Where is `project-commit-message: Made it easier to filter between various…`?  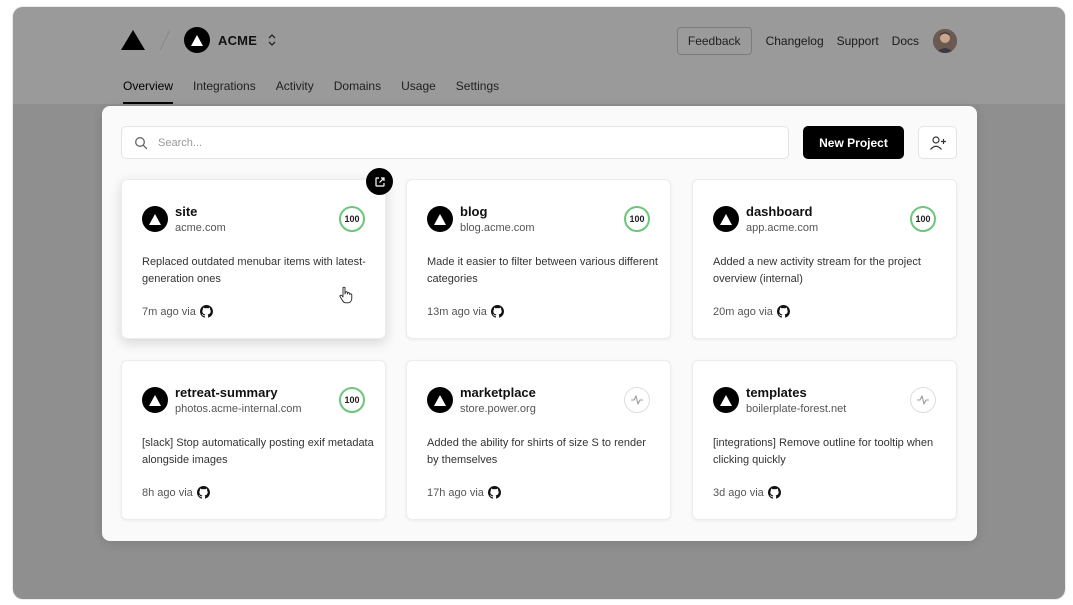
project-commit-message: Made it easier to filter between various… is located at coordinates (543, 271).